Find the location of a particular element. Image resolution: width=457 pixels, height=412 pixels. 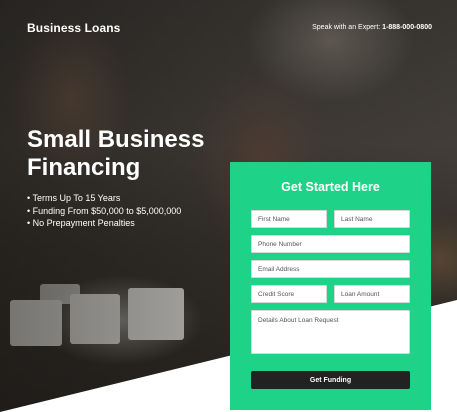

feature-item: • No Prepayment Penalties is located at coordinates (81, 223).